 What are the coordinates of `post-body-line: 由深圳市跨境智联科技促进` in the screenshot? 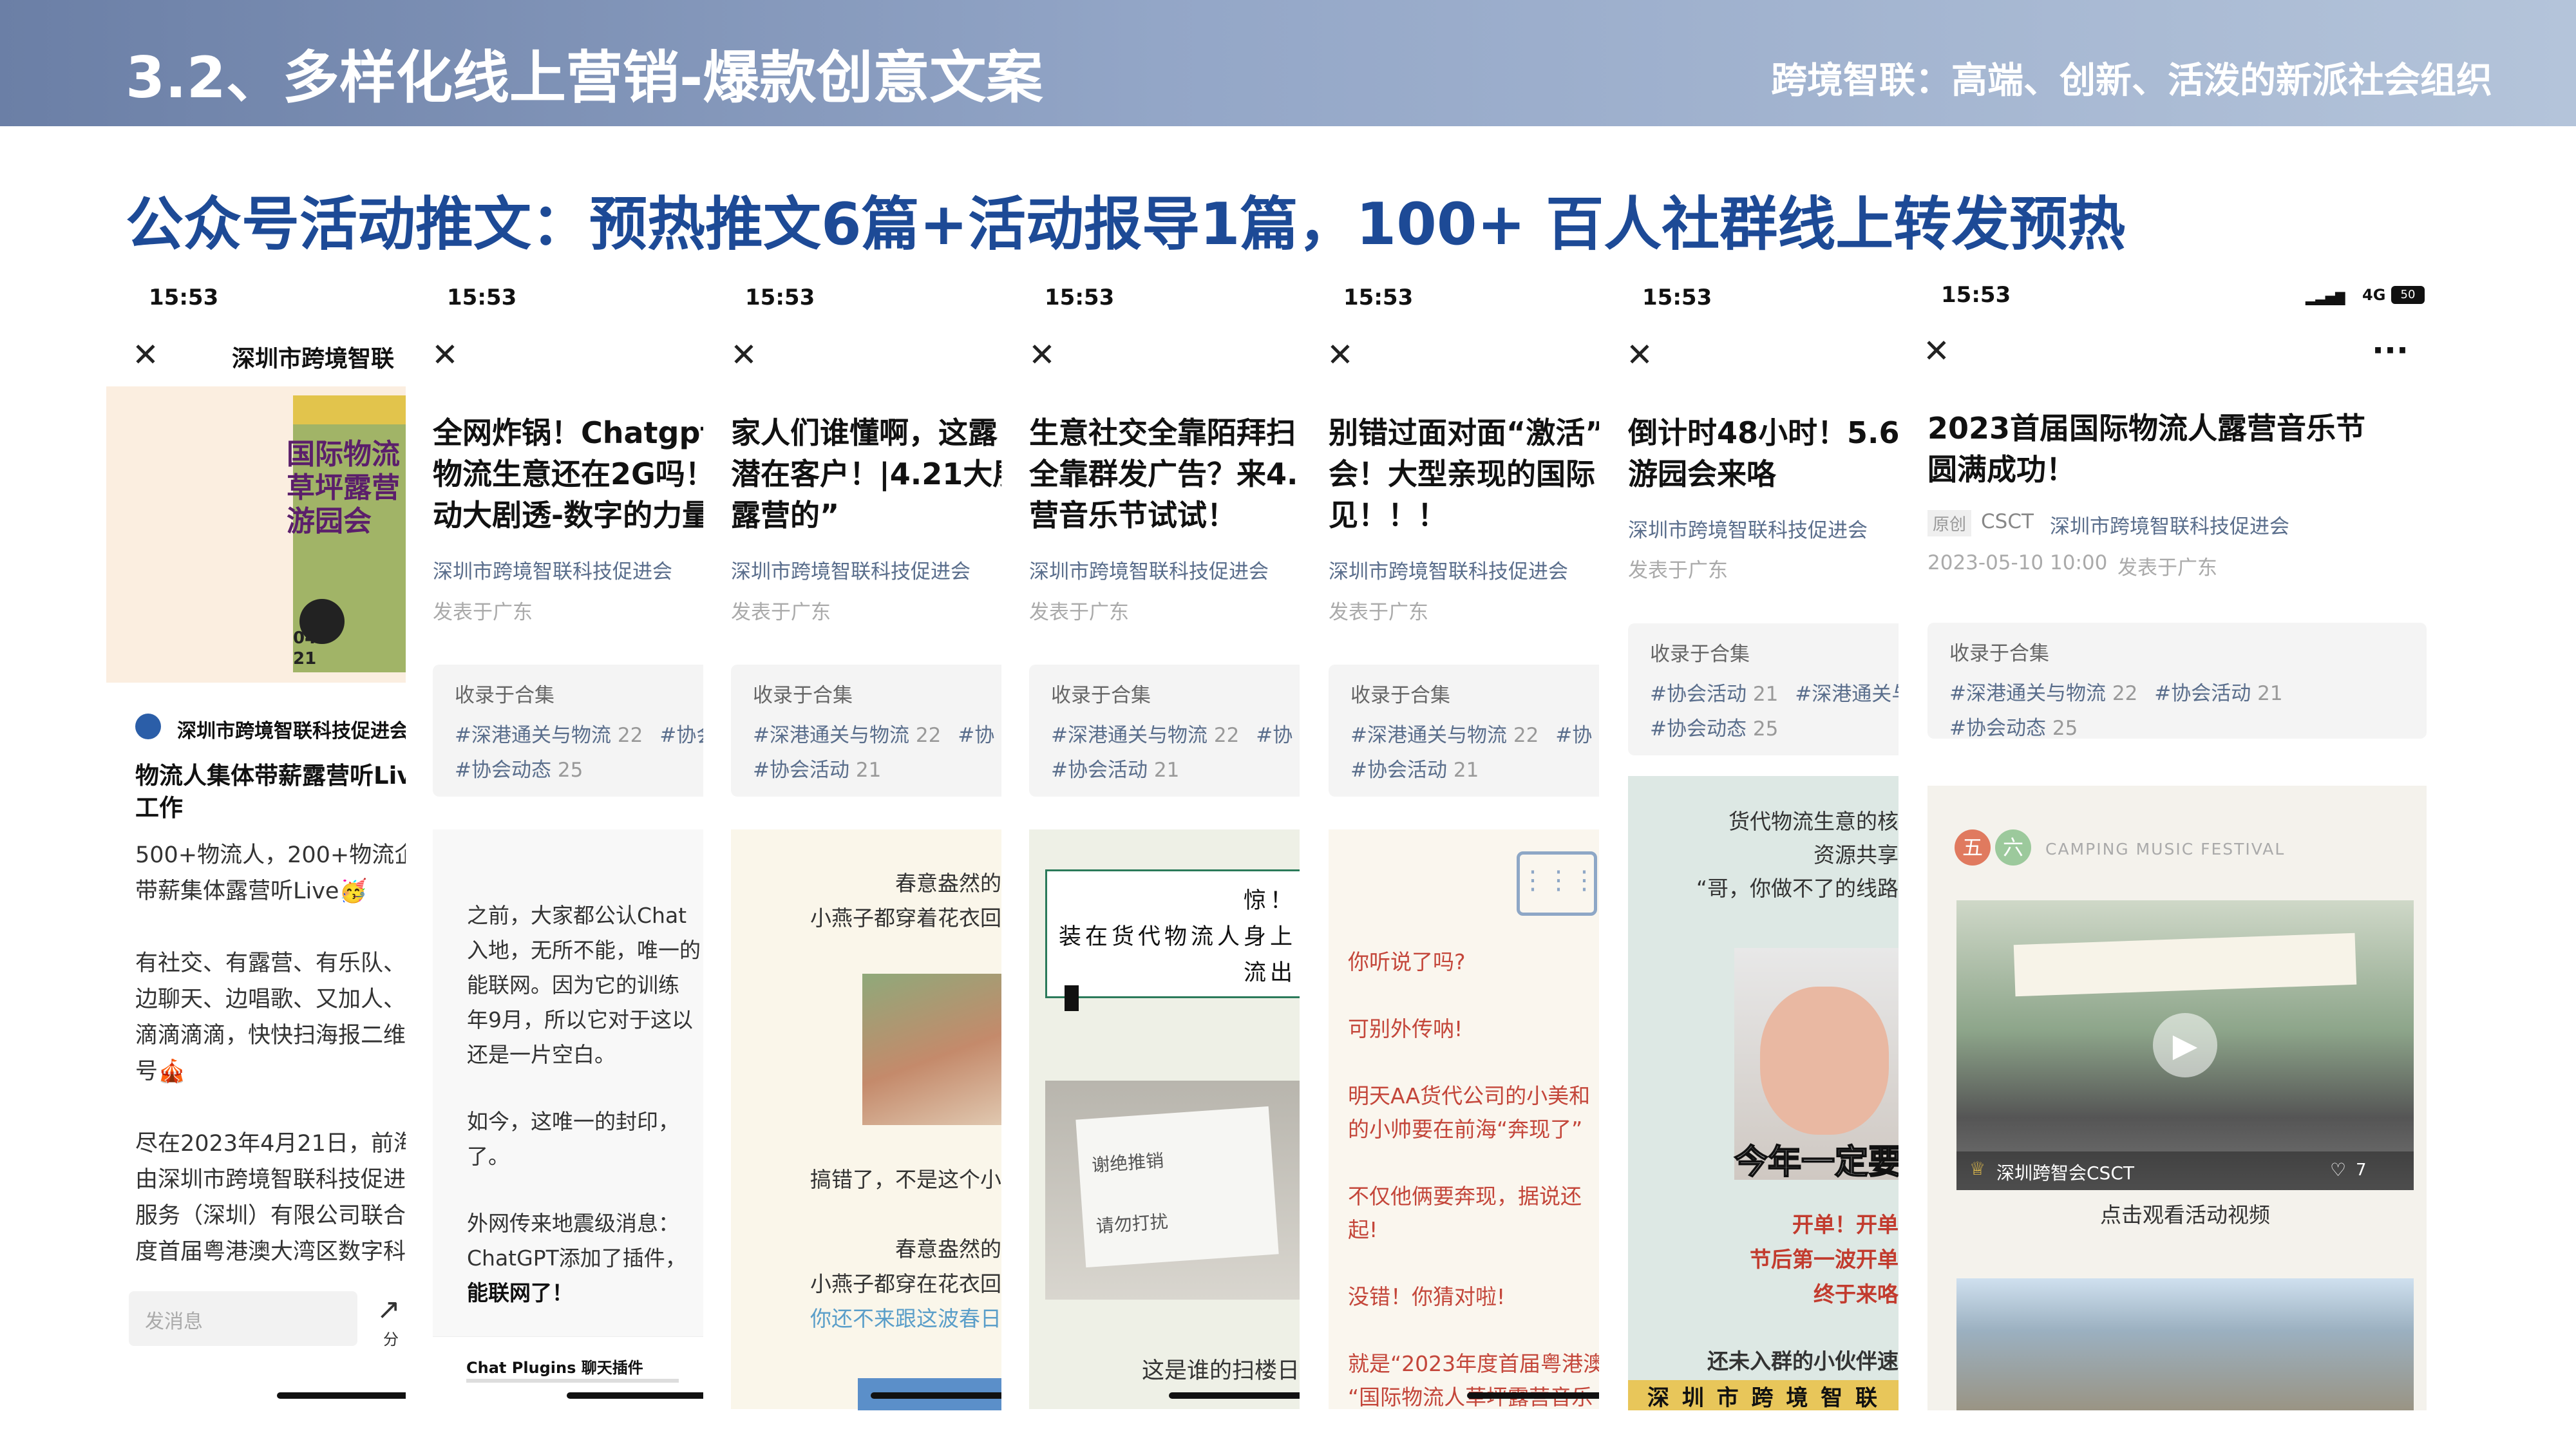 It's located at (270, 1180).